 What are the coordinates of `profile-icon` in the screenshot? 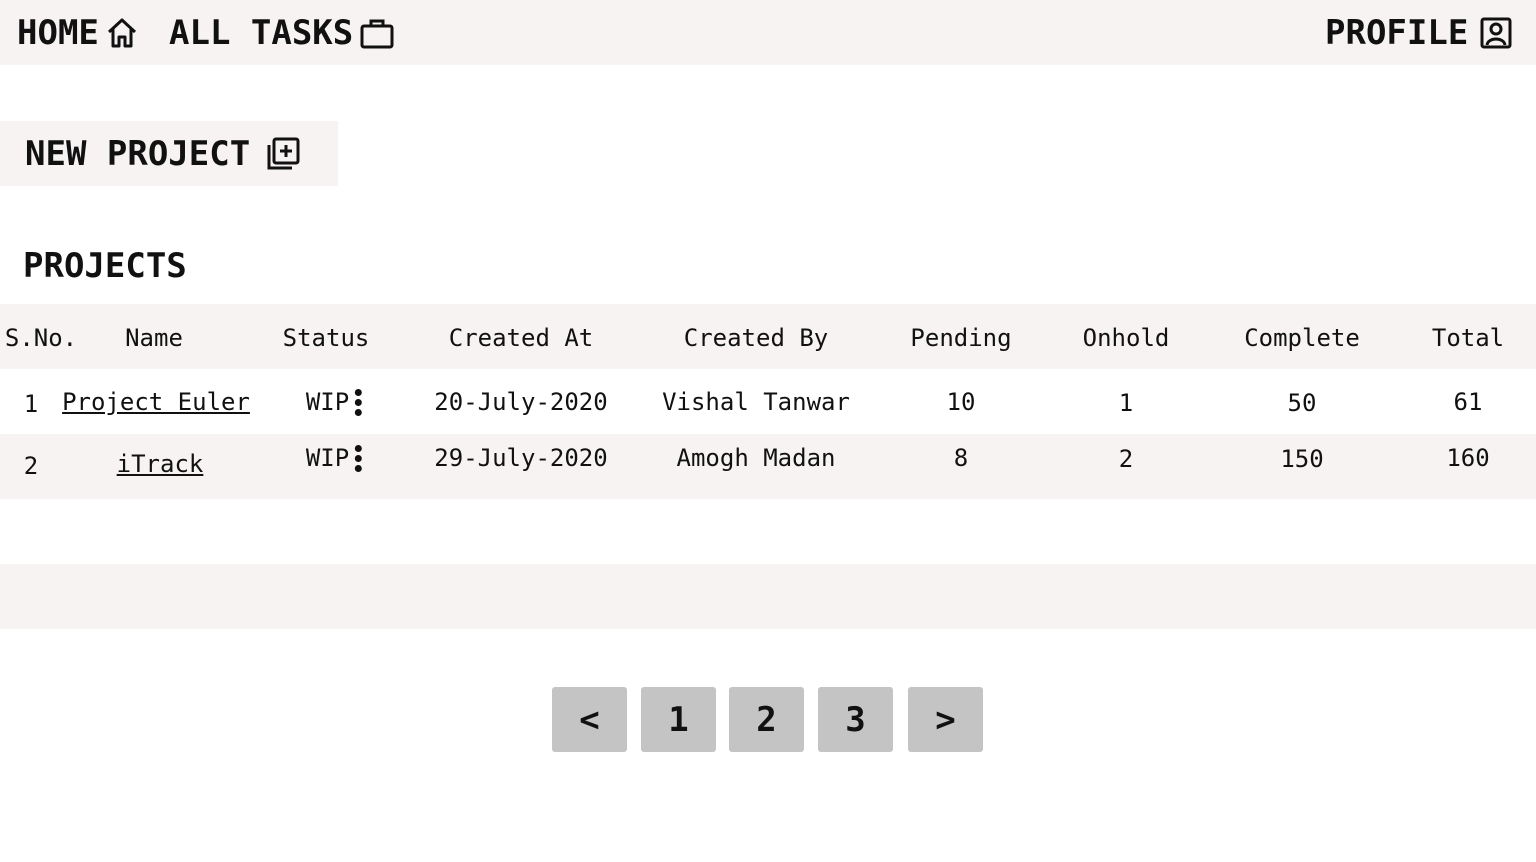 It's located at (1496, 33).